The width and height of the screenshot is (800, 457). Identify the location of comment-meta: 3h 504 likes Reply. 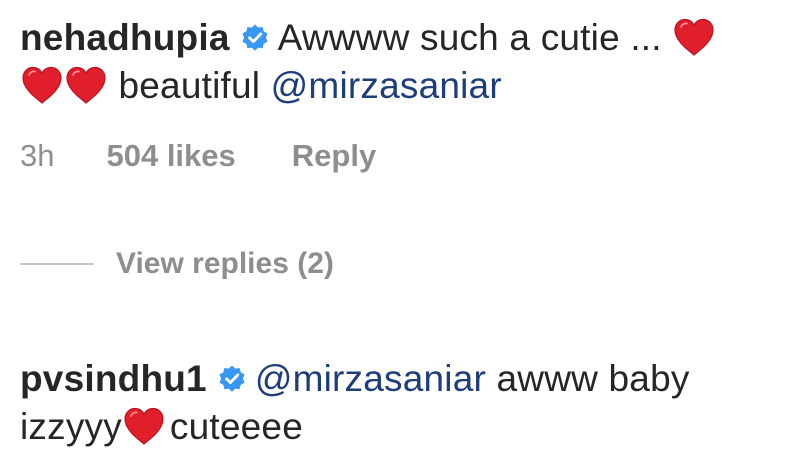
(198, 156).